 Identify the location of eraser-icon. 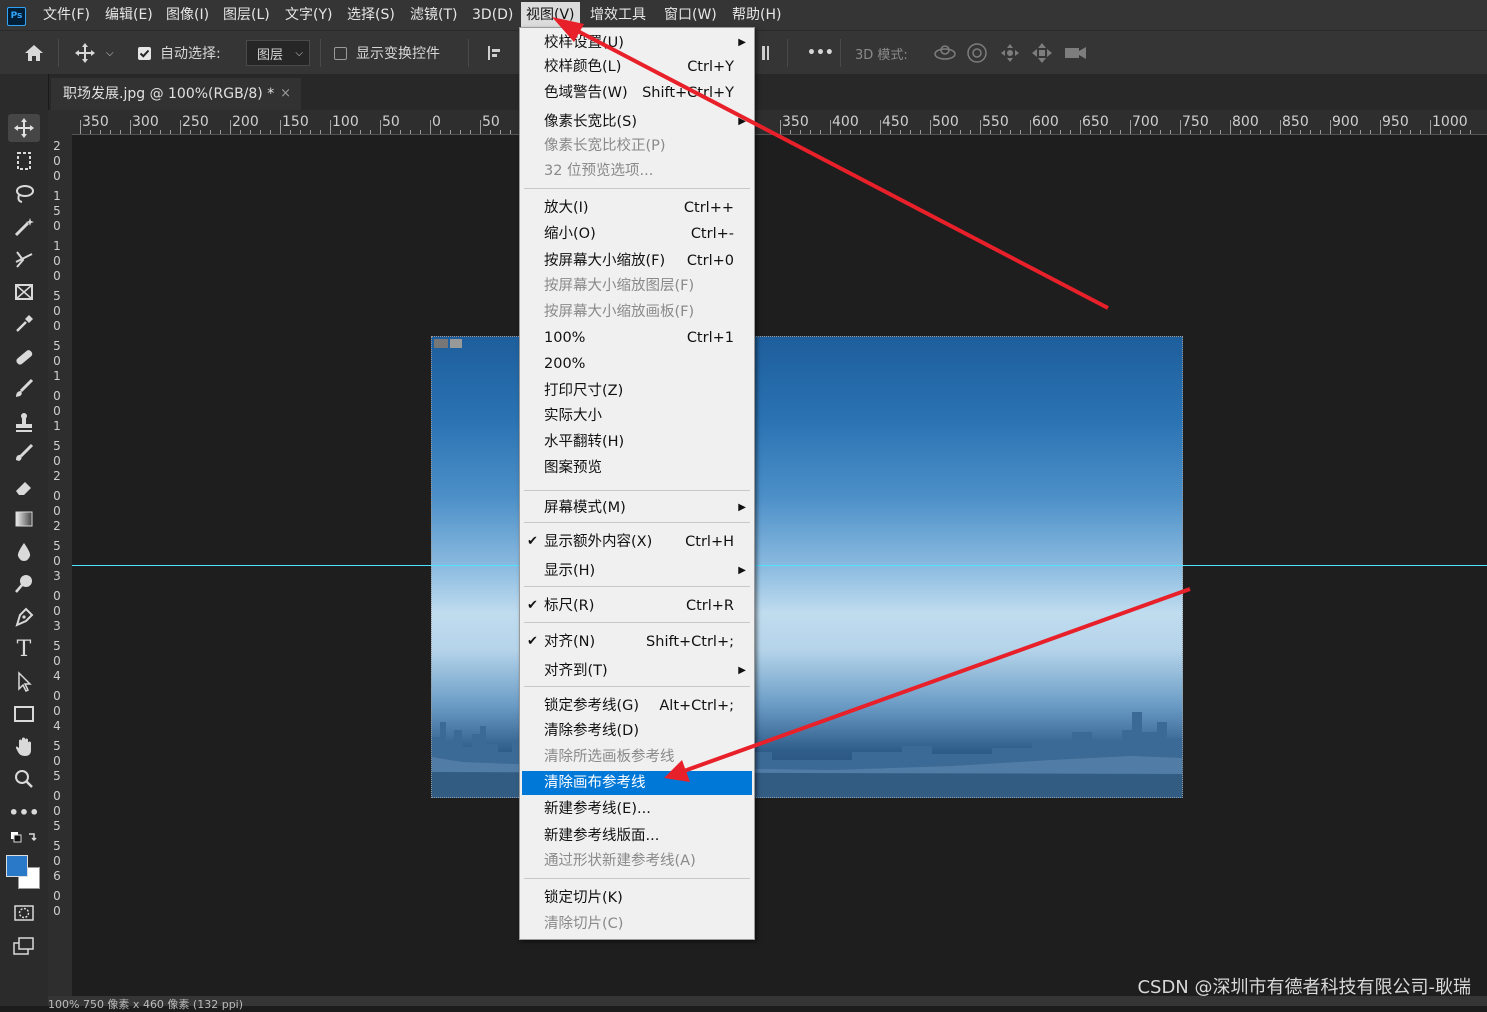
(24, 487).